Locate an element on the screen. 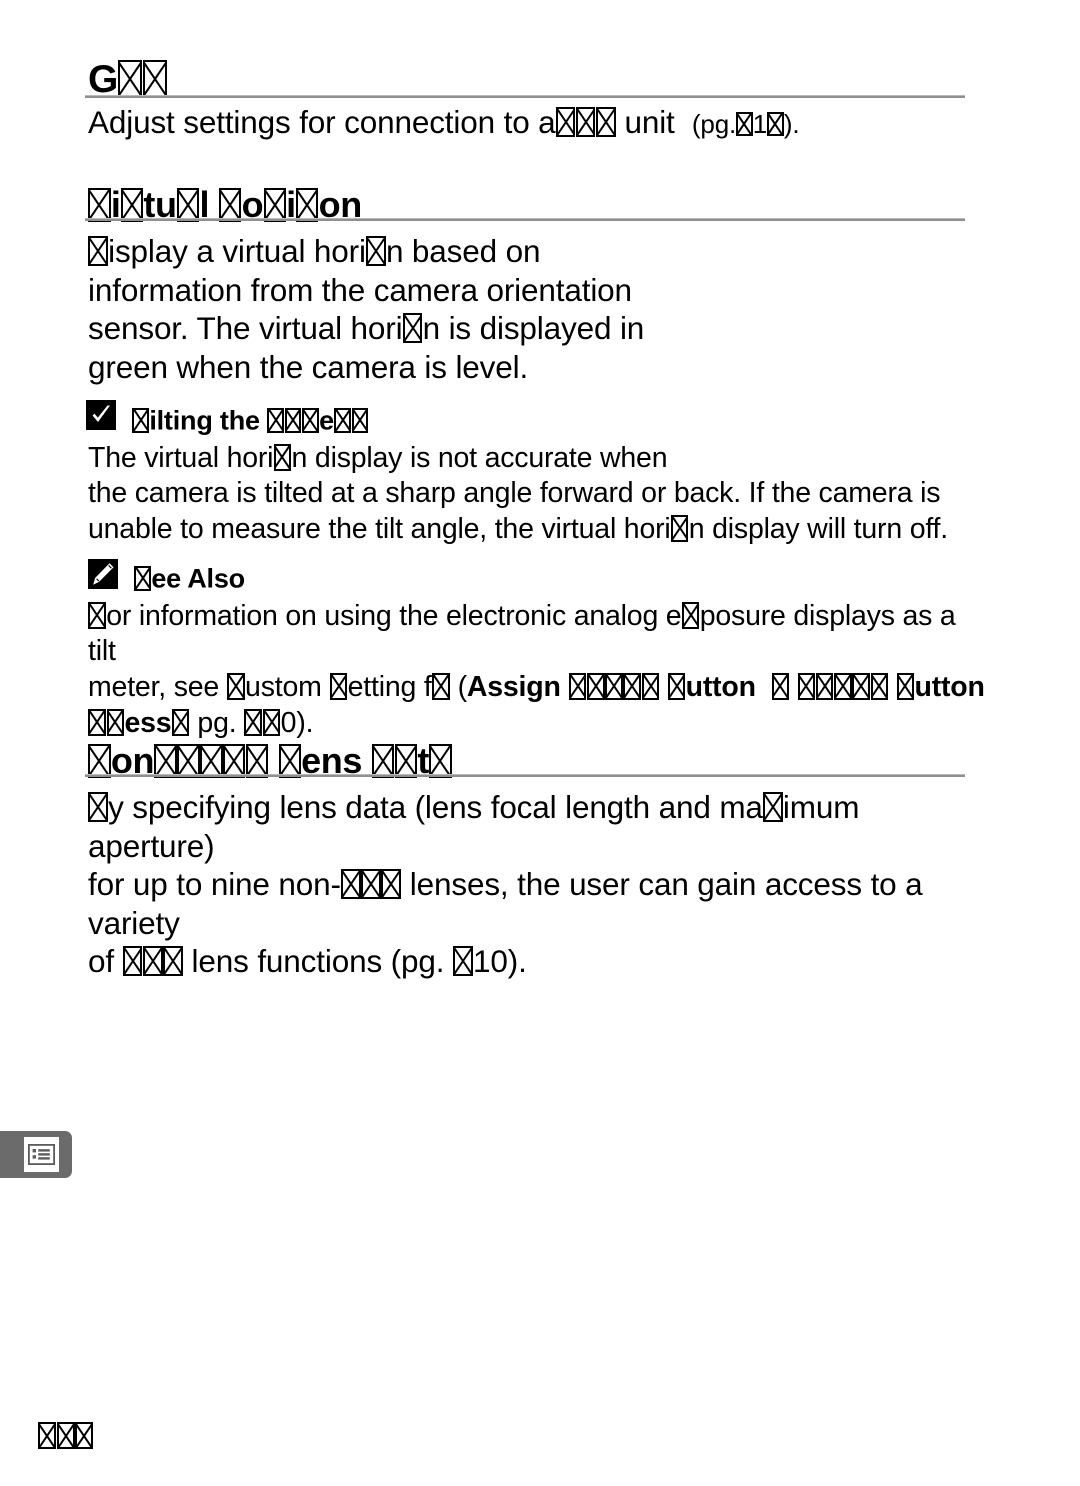  ncpu-line-3: of lens functions (pg. 10). is located at coordinates (538, 961).